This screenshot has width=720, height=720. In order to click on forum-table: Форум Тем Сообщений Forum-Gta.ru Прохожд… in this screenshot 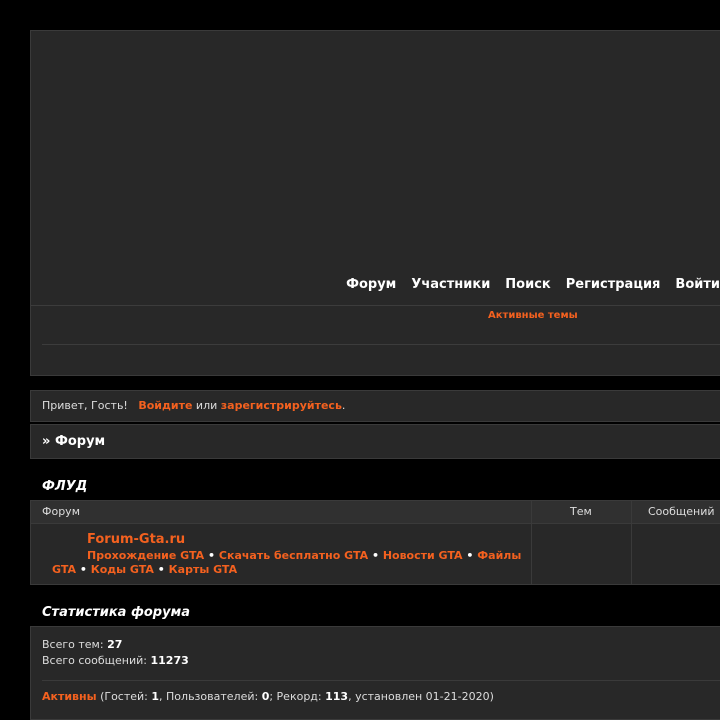, I will do `click(375, 542)`.